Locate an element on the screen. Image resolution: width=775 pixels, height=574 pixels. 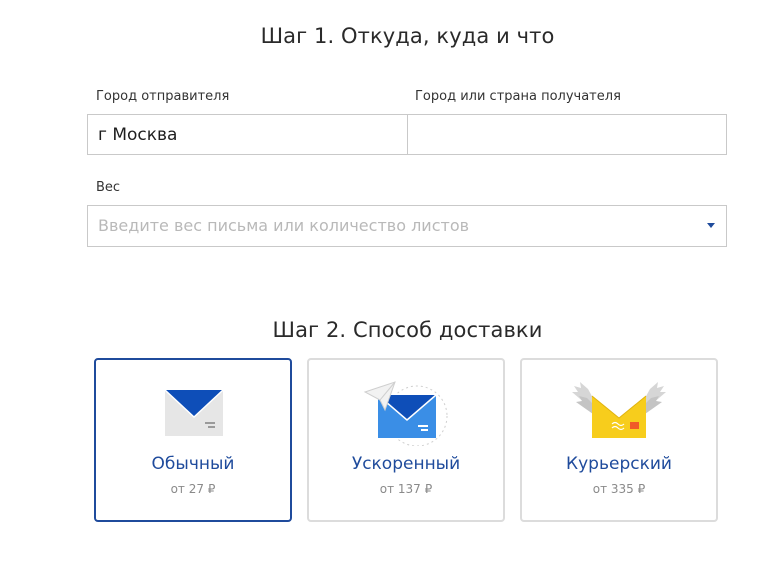
delivery-option-express: Ускоренный от 137 ₽ is located at coordinates (406, 440).